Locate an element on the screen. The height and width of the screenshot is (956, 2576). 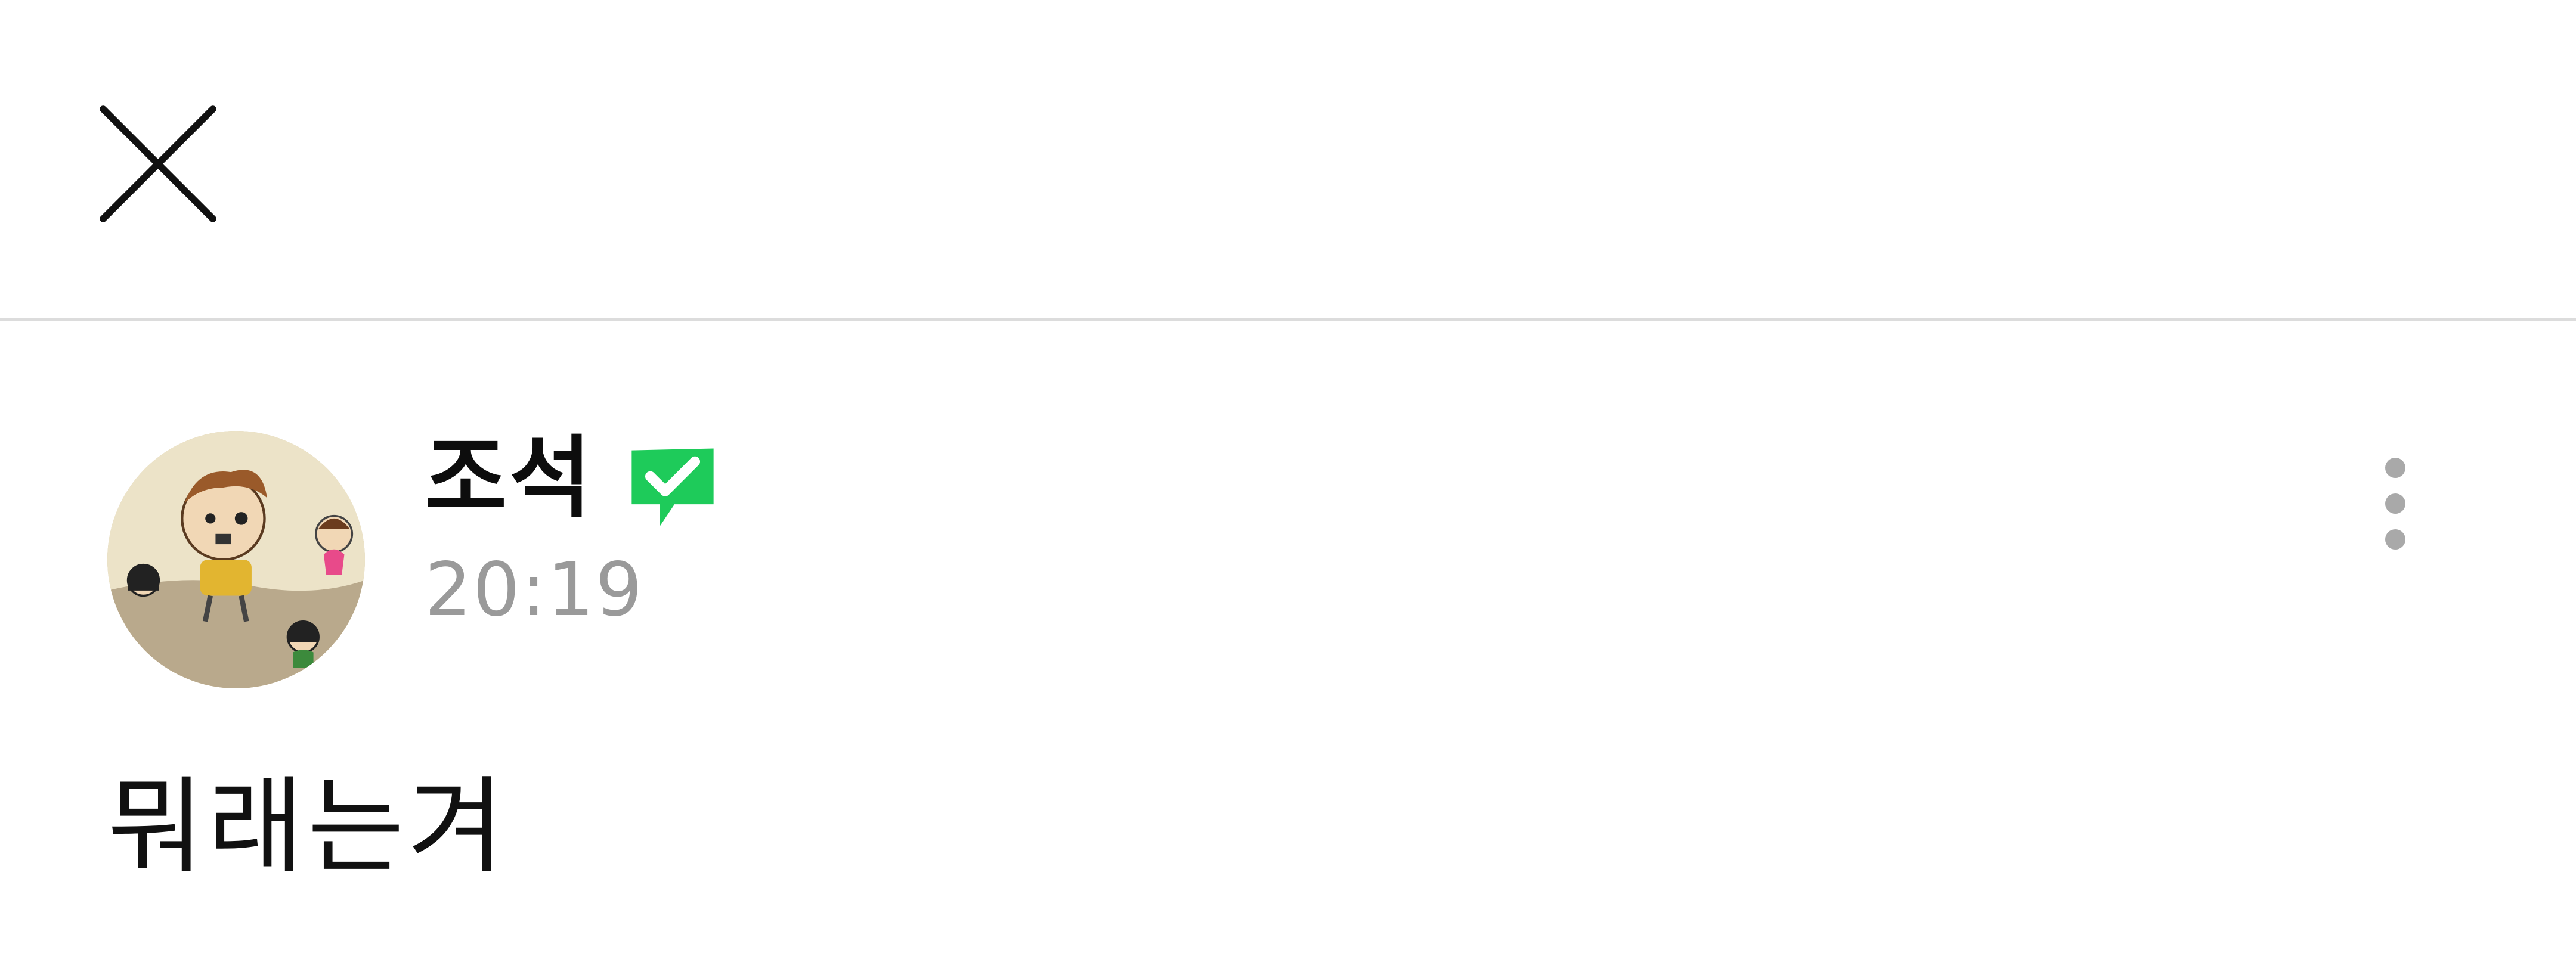
more-options-button is located at coordinates (2397, 523).